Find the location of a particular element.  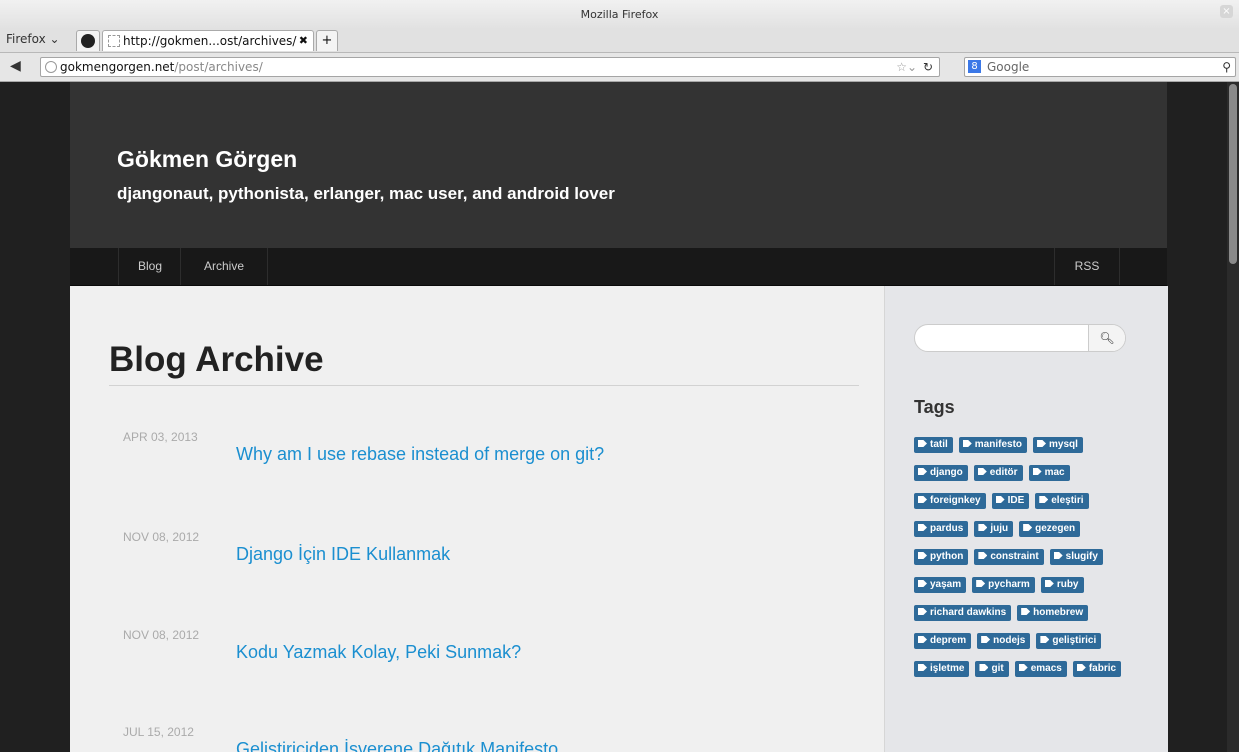

window-titlebar: Mozilla Firefox × is located at coordinates (619, 14).